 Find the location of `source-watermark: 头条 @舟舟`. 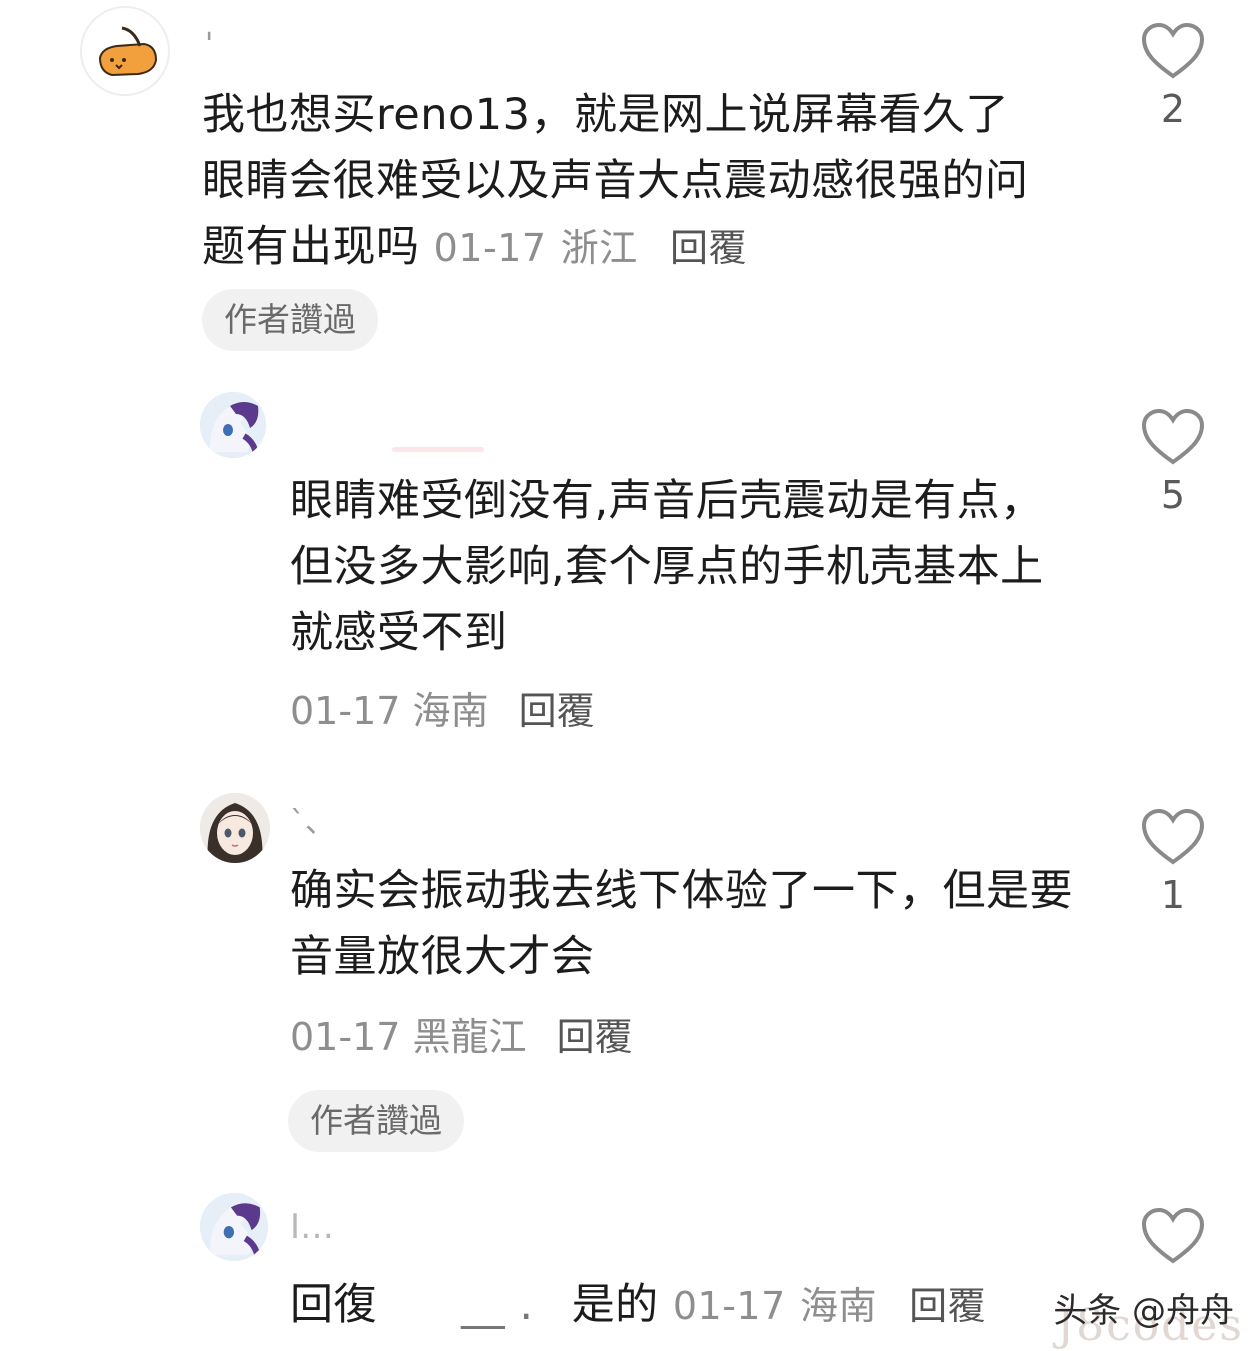

source-watermark: 头条 @舟舟 is located at coordinates (1143, 1311).